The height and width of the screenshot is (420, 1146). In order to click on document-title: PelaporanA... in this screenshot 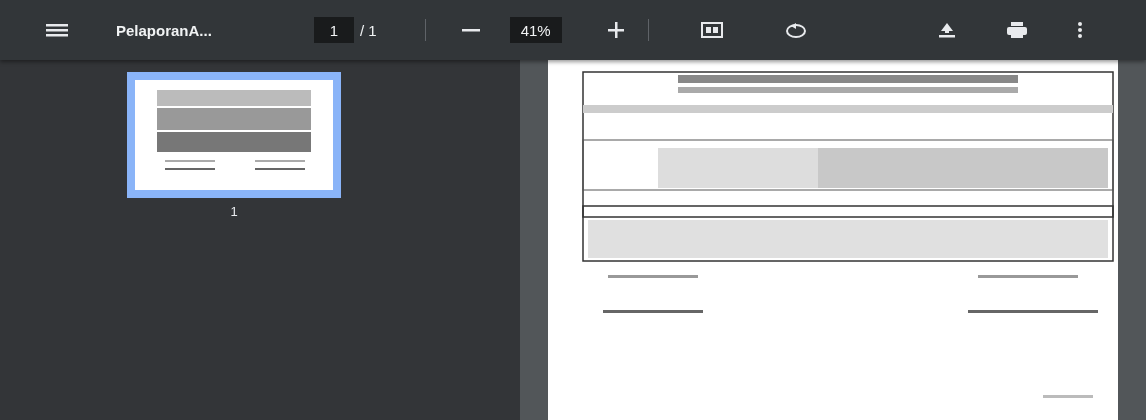, I will do `click(164, 30)`.